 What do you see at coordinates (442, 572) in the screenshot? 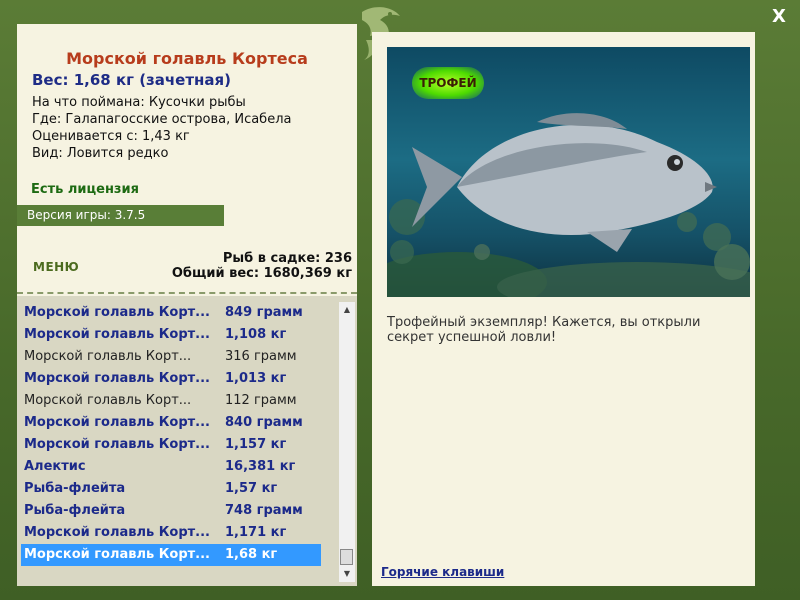
I see `hotkeys-link: Горячие клавиши` at bounding box center [442, 572].